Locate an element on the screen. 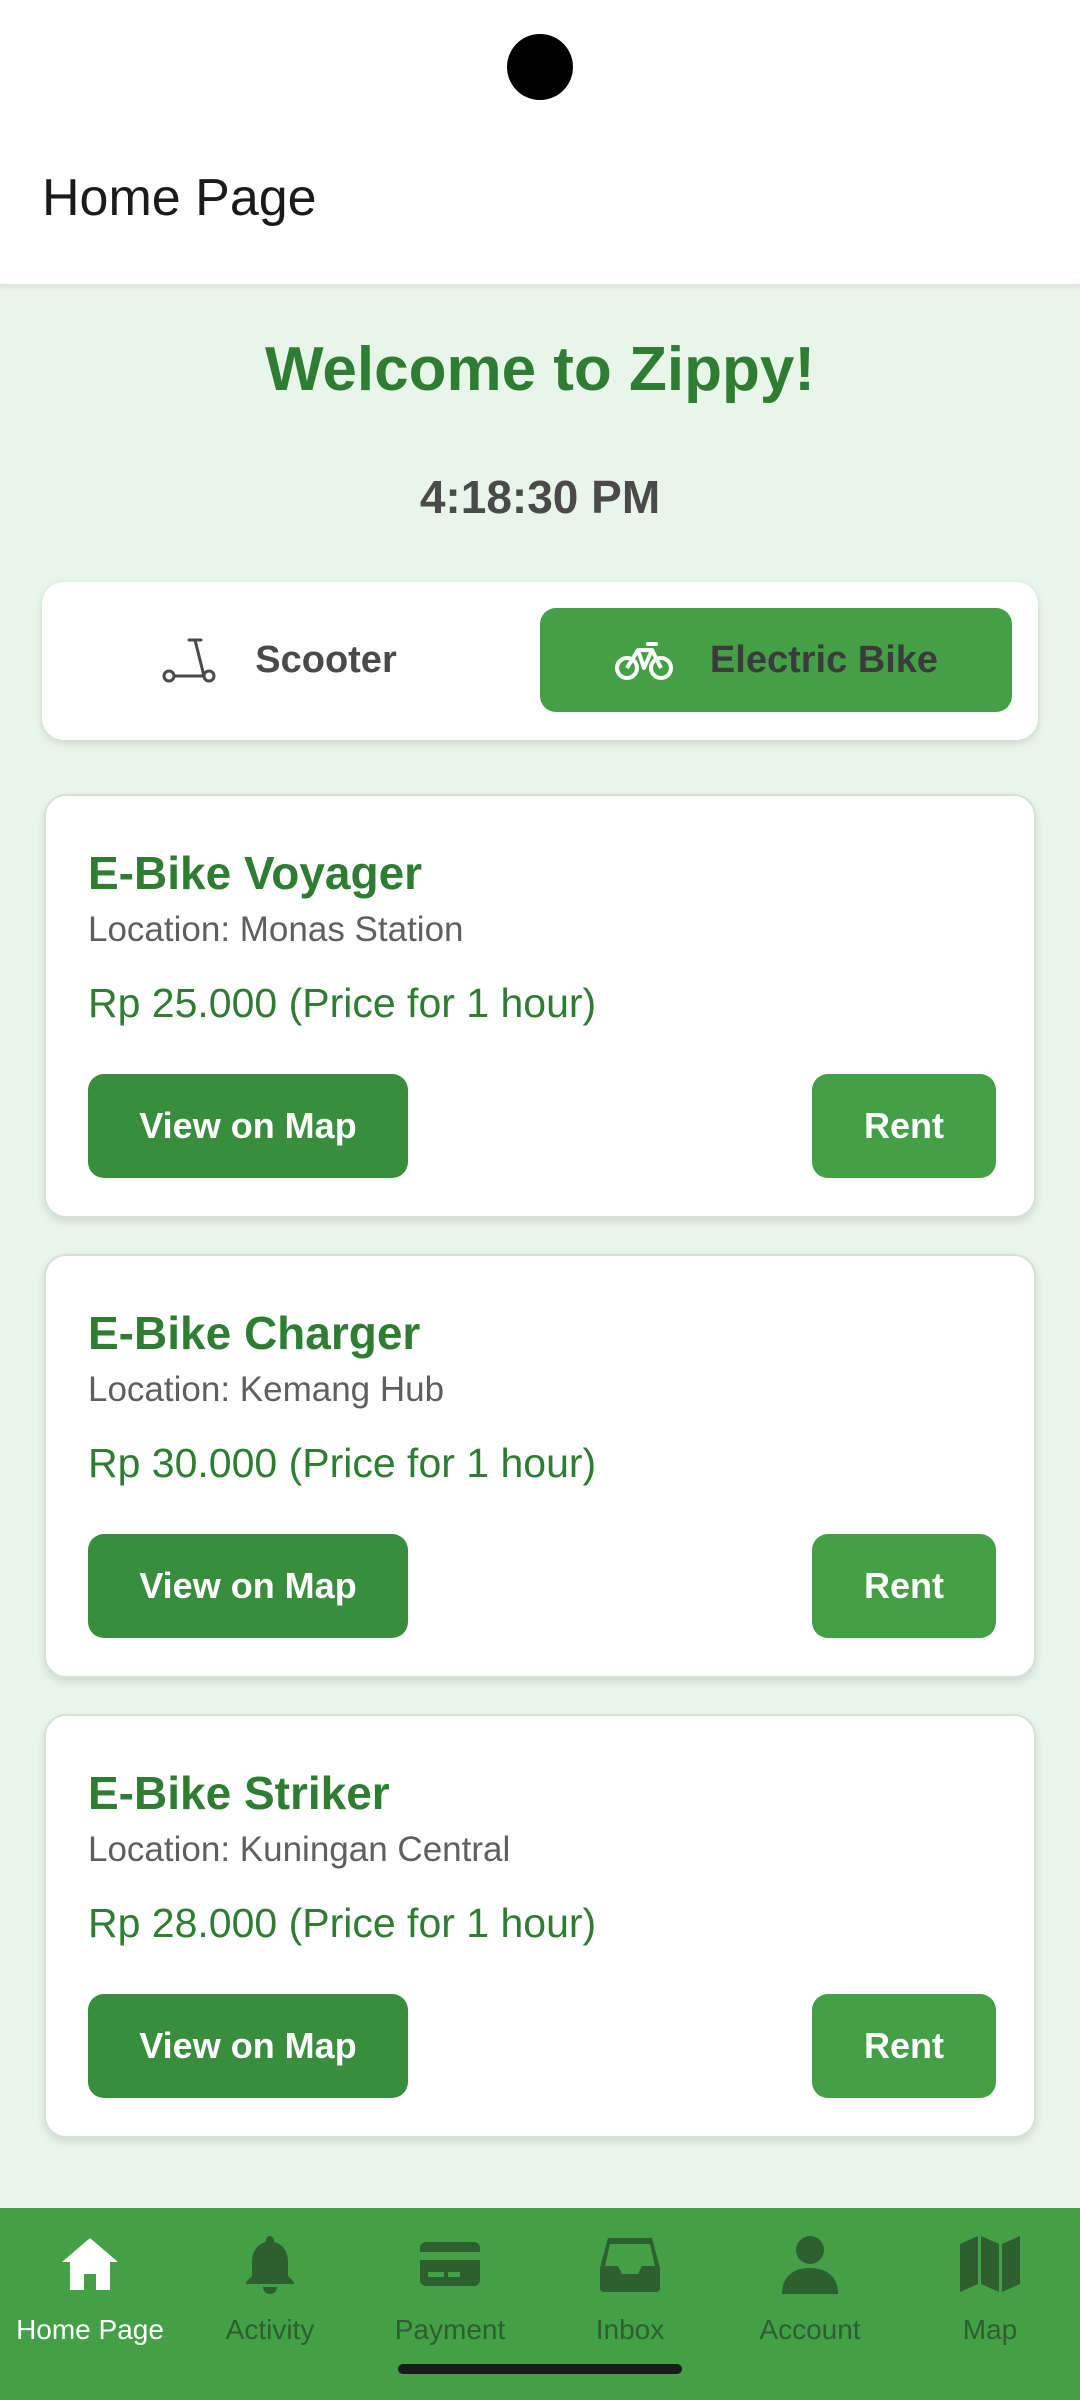 The width and height of the screenshot is (1080, 2400). camera-cutout is located at coordinates (540, 67).